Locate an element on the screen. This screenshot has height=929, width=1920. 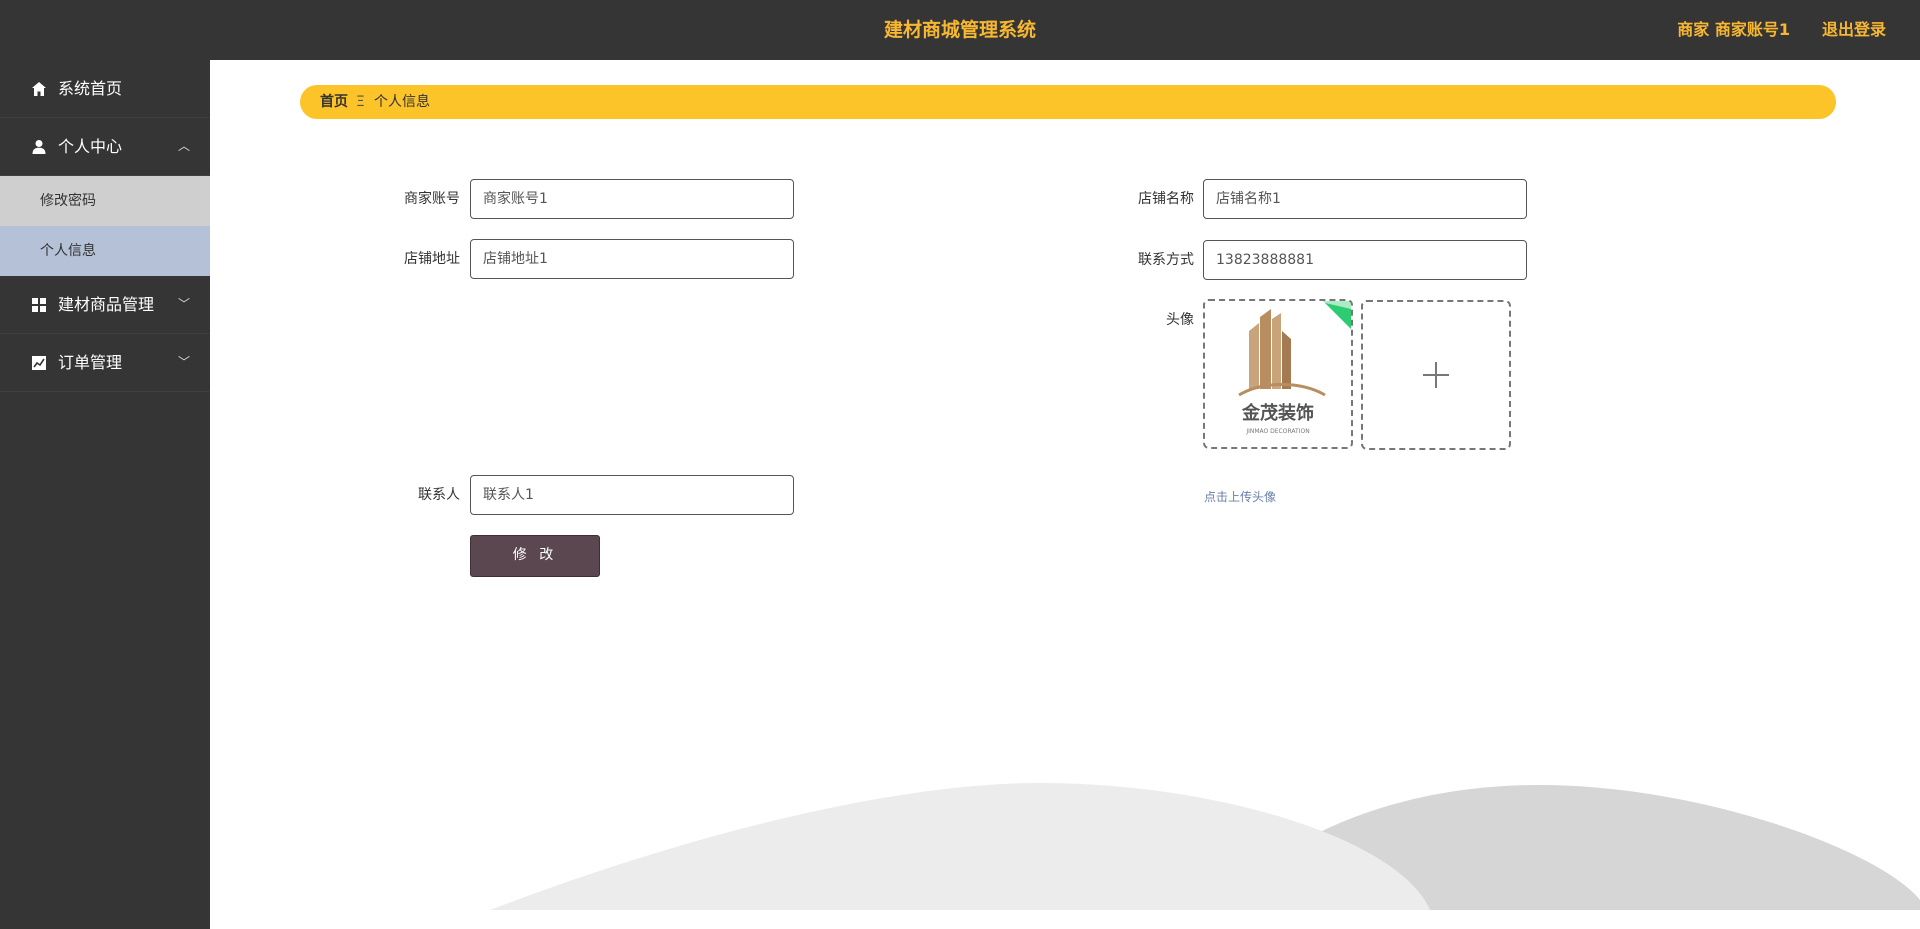
plus-icon is located at coordinates (1436, 375).